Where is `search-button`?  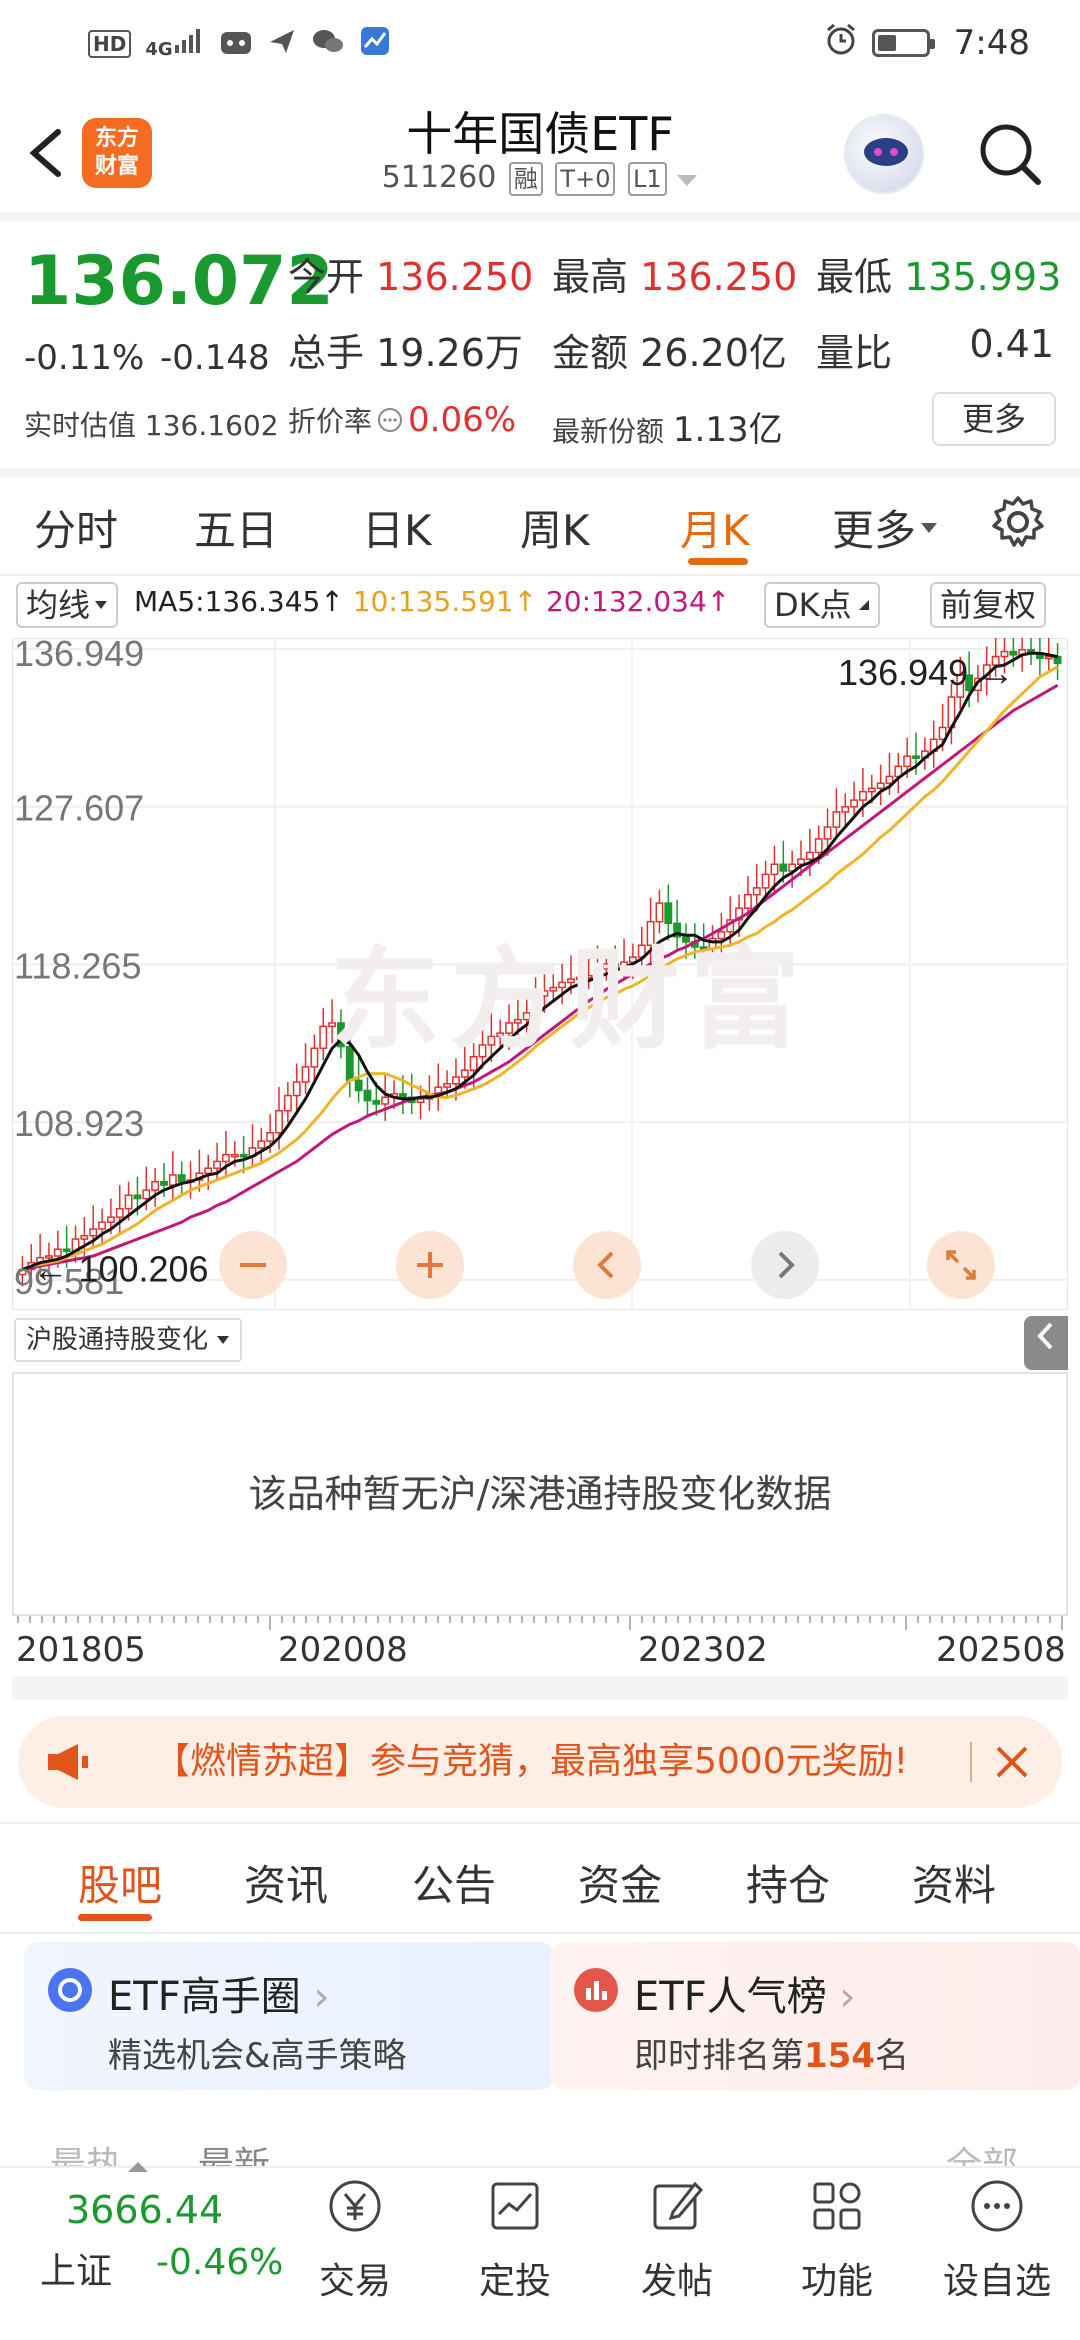
search-button is located at coordinates (1010, 154).